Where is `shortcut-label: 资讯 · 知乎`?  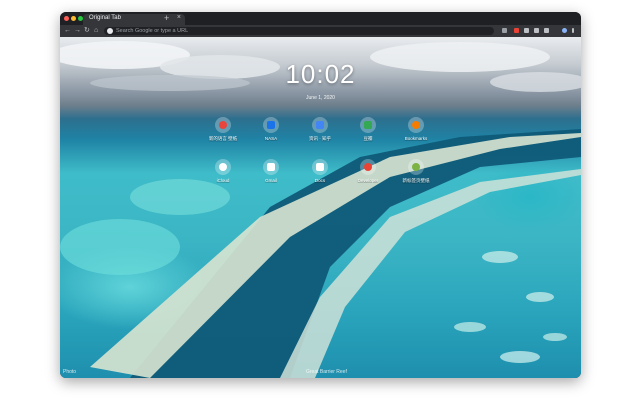
shortcut-label: 资讯 · 知乎 is located at coordinates (320, 138).